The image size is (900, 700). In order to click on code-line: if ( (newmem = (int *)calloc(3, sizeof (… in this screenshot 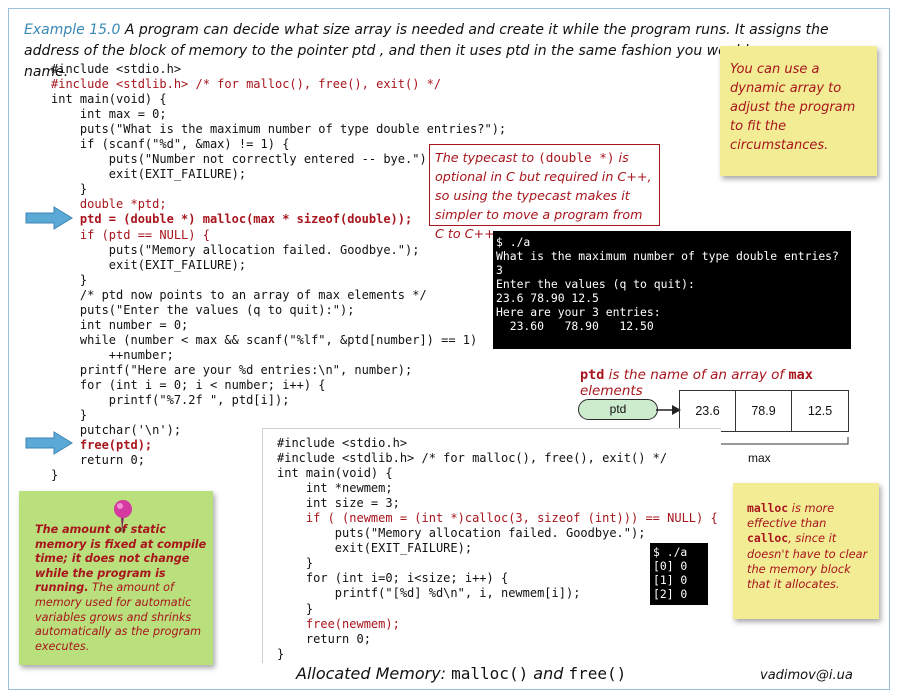, I will do `click(497, 518)`.